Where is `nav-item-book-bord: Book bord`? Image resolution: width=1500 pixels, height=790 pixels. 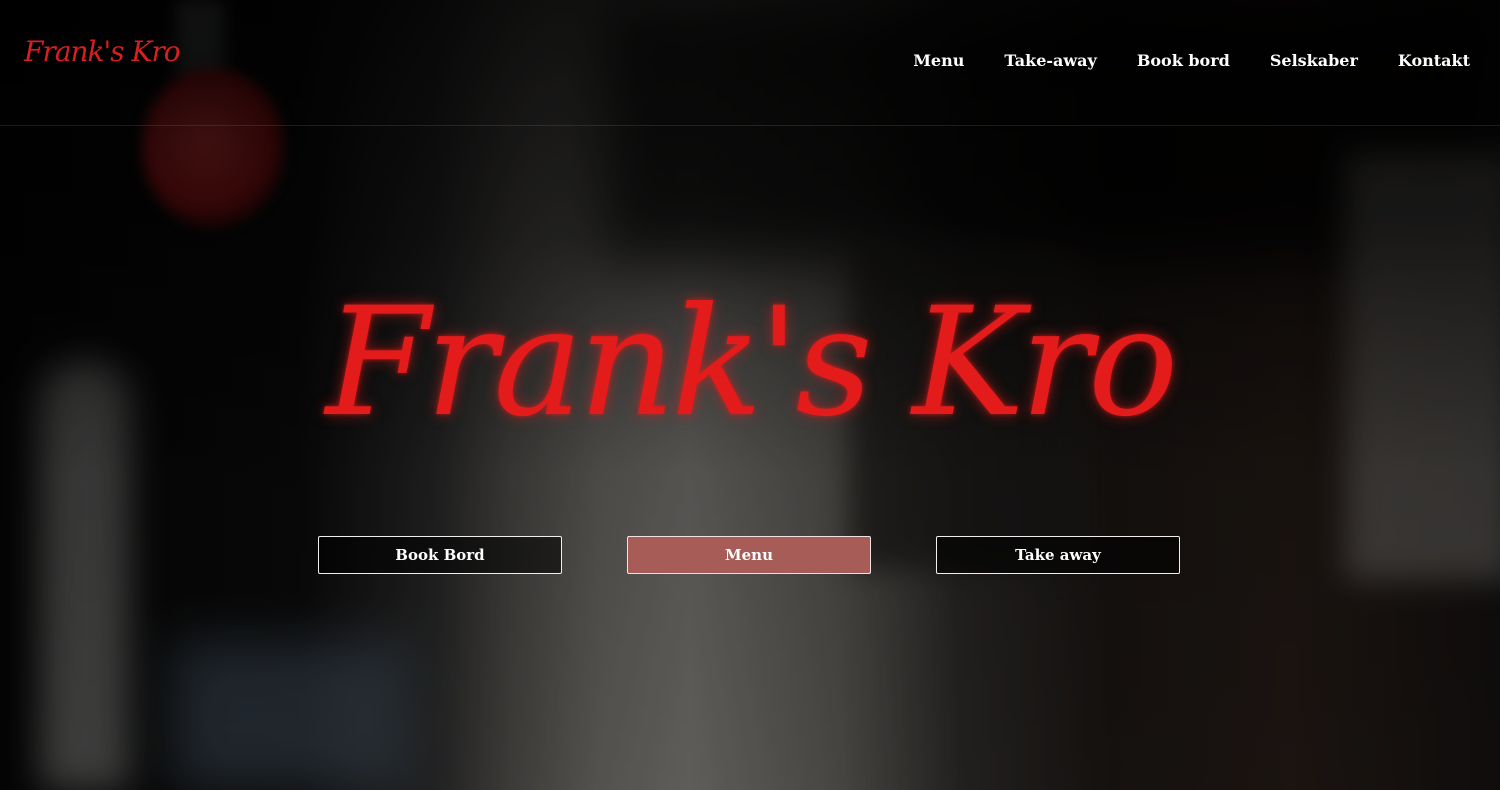 nav-item-book-bord: Book bord is located at coordinates (1183, 61).